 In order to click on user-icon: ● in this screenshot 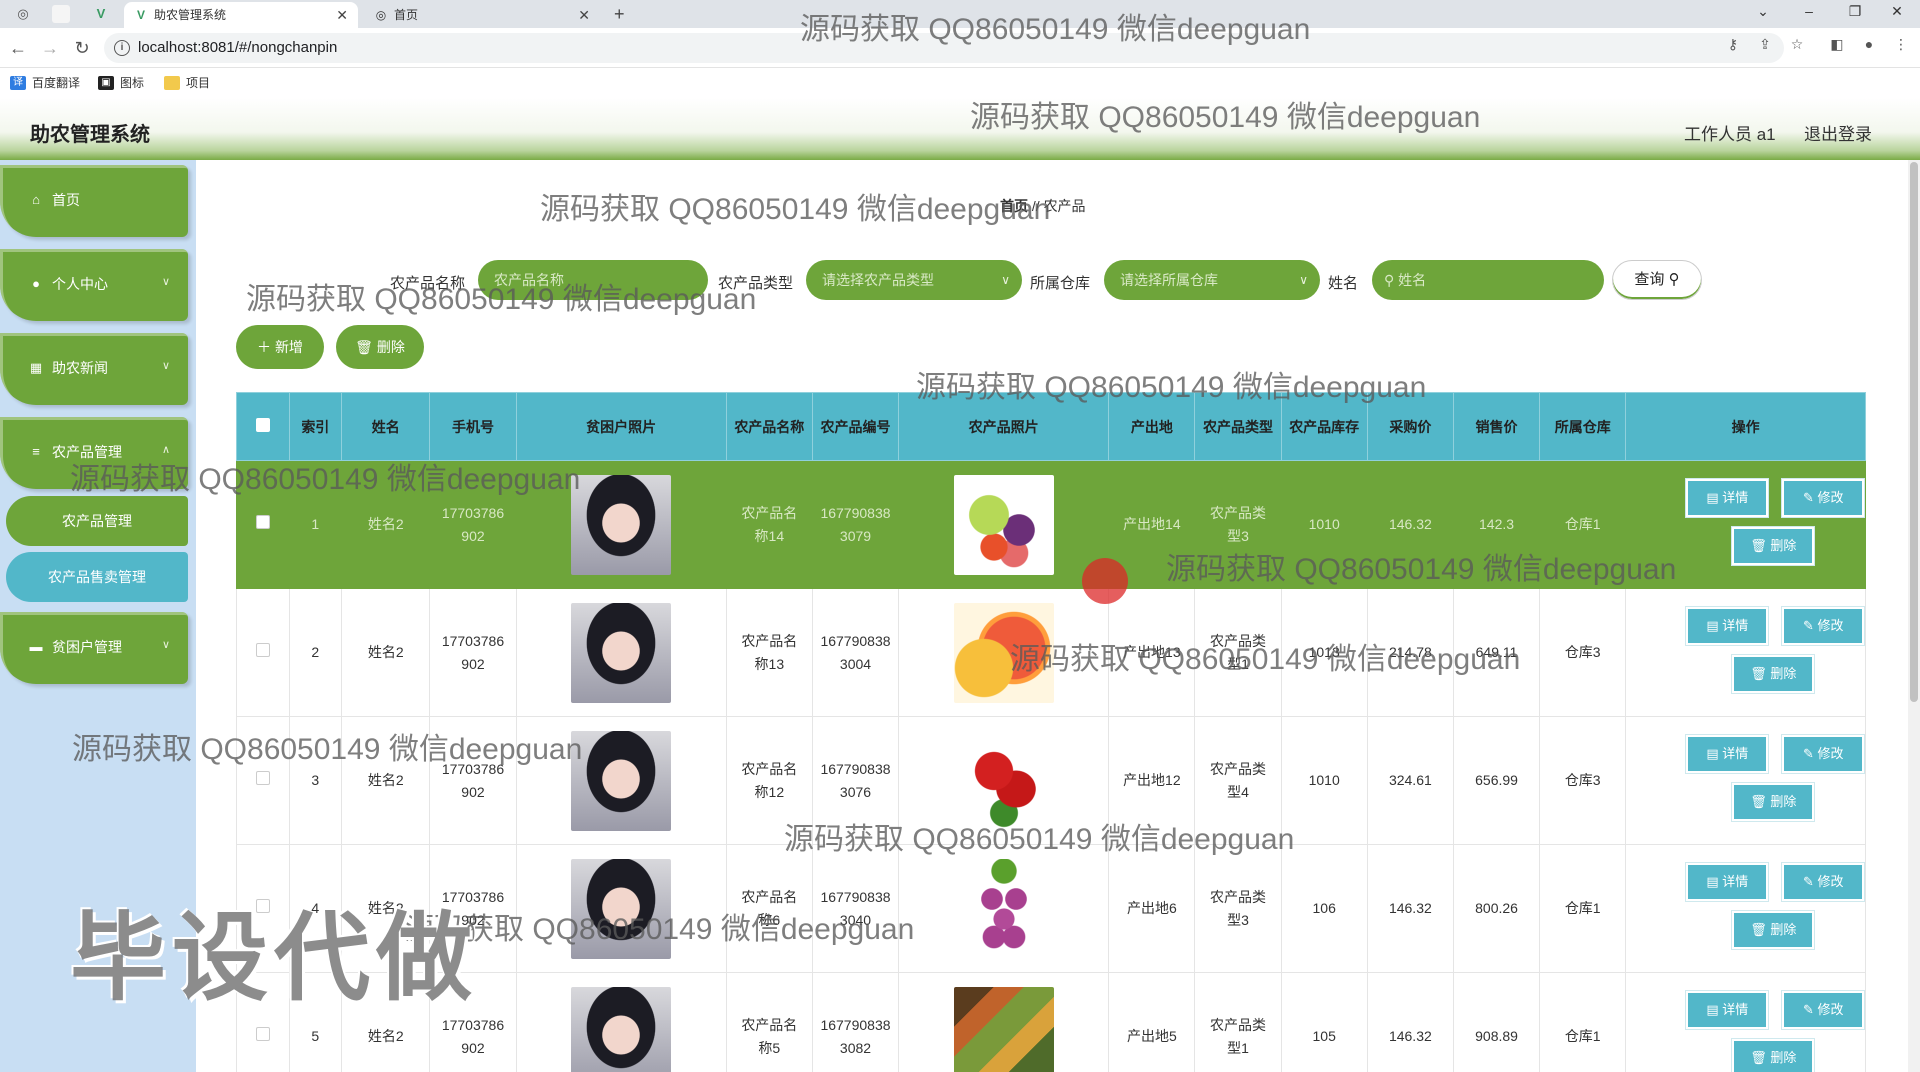, I will do `click(36, 283)`.